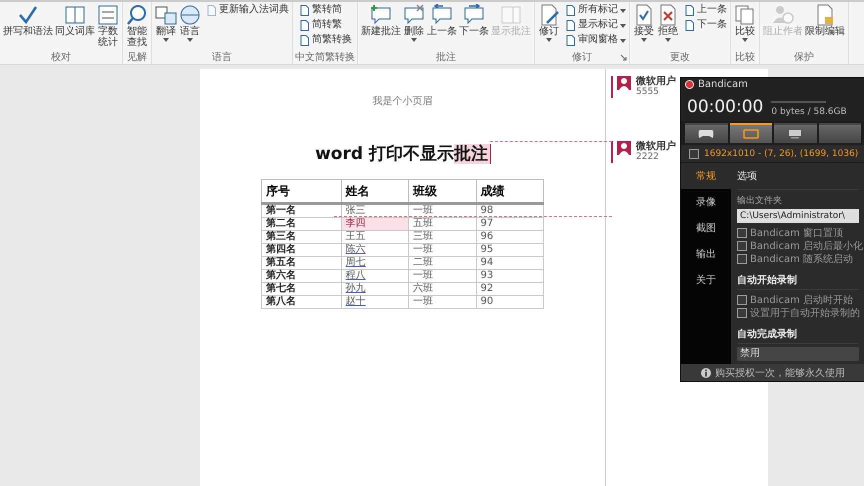 Image resolution: width=864 pixels, height=486 pixels. I want to click on option-label: Bandicam 启动时开始, so click(801, 300).